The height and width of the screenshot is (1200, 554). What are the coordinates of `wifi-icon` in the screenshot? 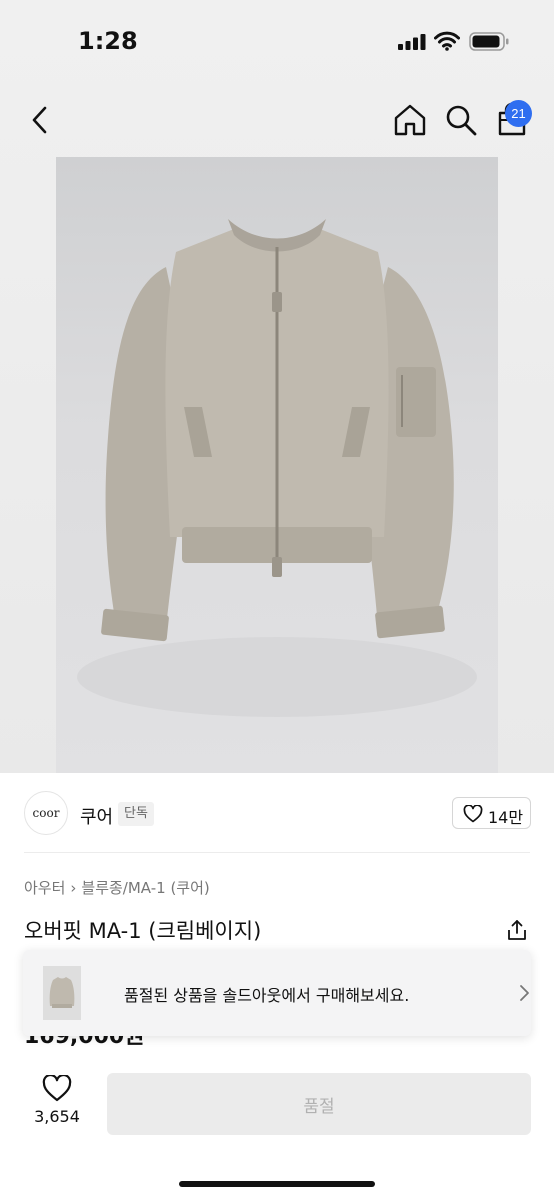 It's located at (447, 41).